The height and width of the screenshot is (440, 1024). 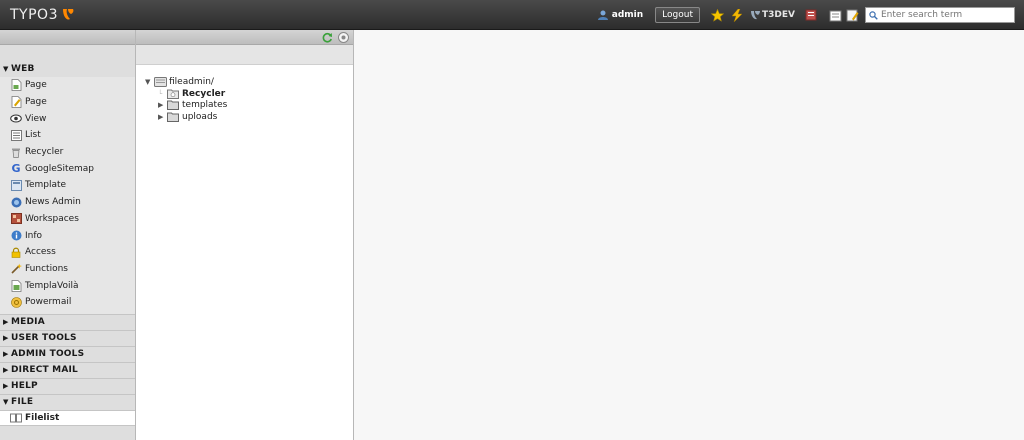 I want to click on logo-text: TYPO3, so click(x=34, y=15).